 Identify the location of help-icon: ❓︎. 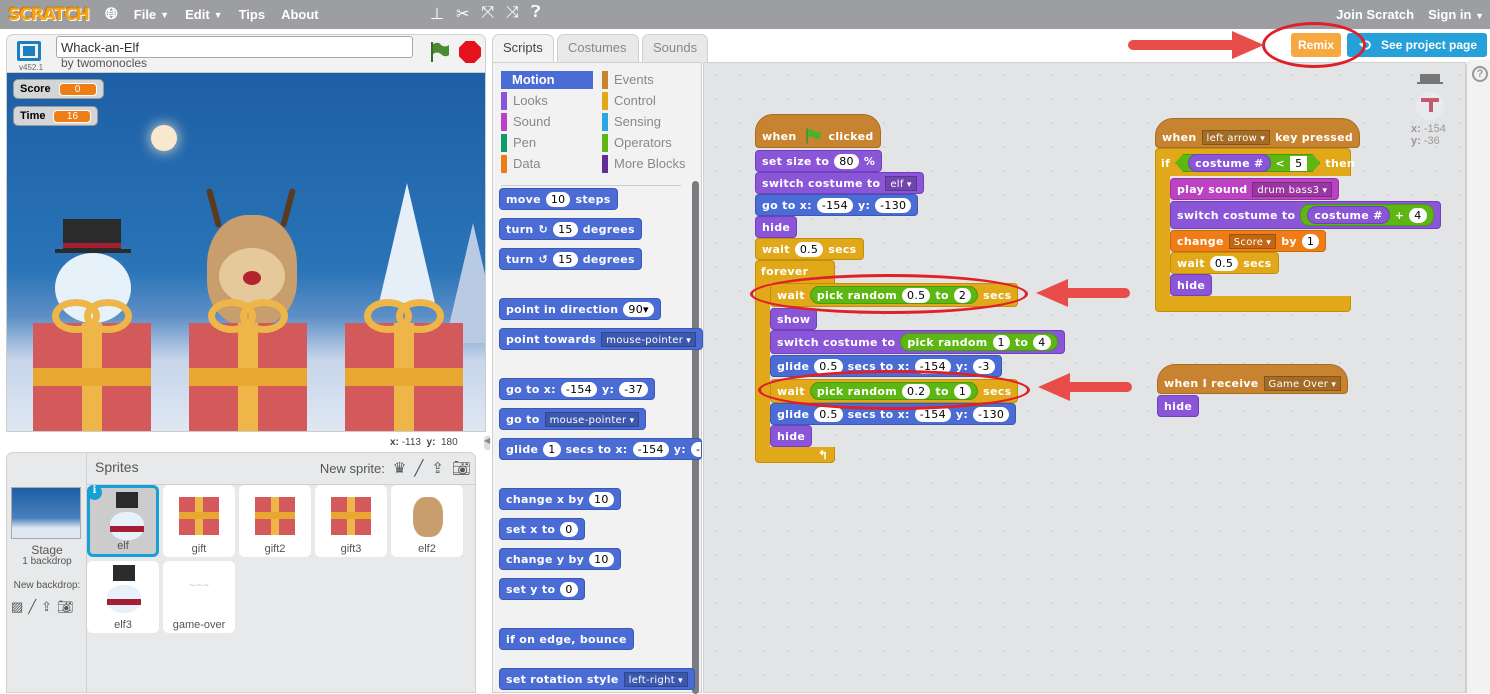
(536, 14).